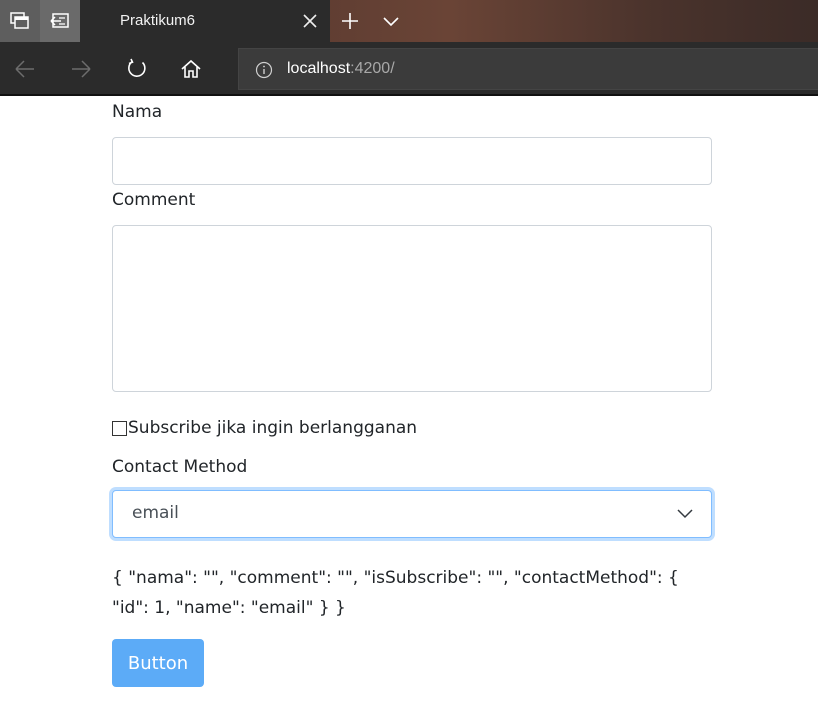  I want to click on url-text: localhost:4200/, so click(341, 69).